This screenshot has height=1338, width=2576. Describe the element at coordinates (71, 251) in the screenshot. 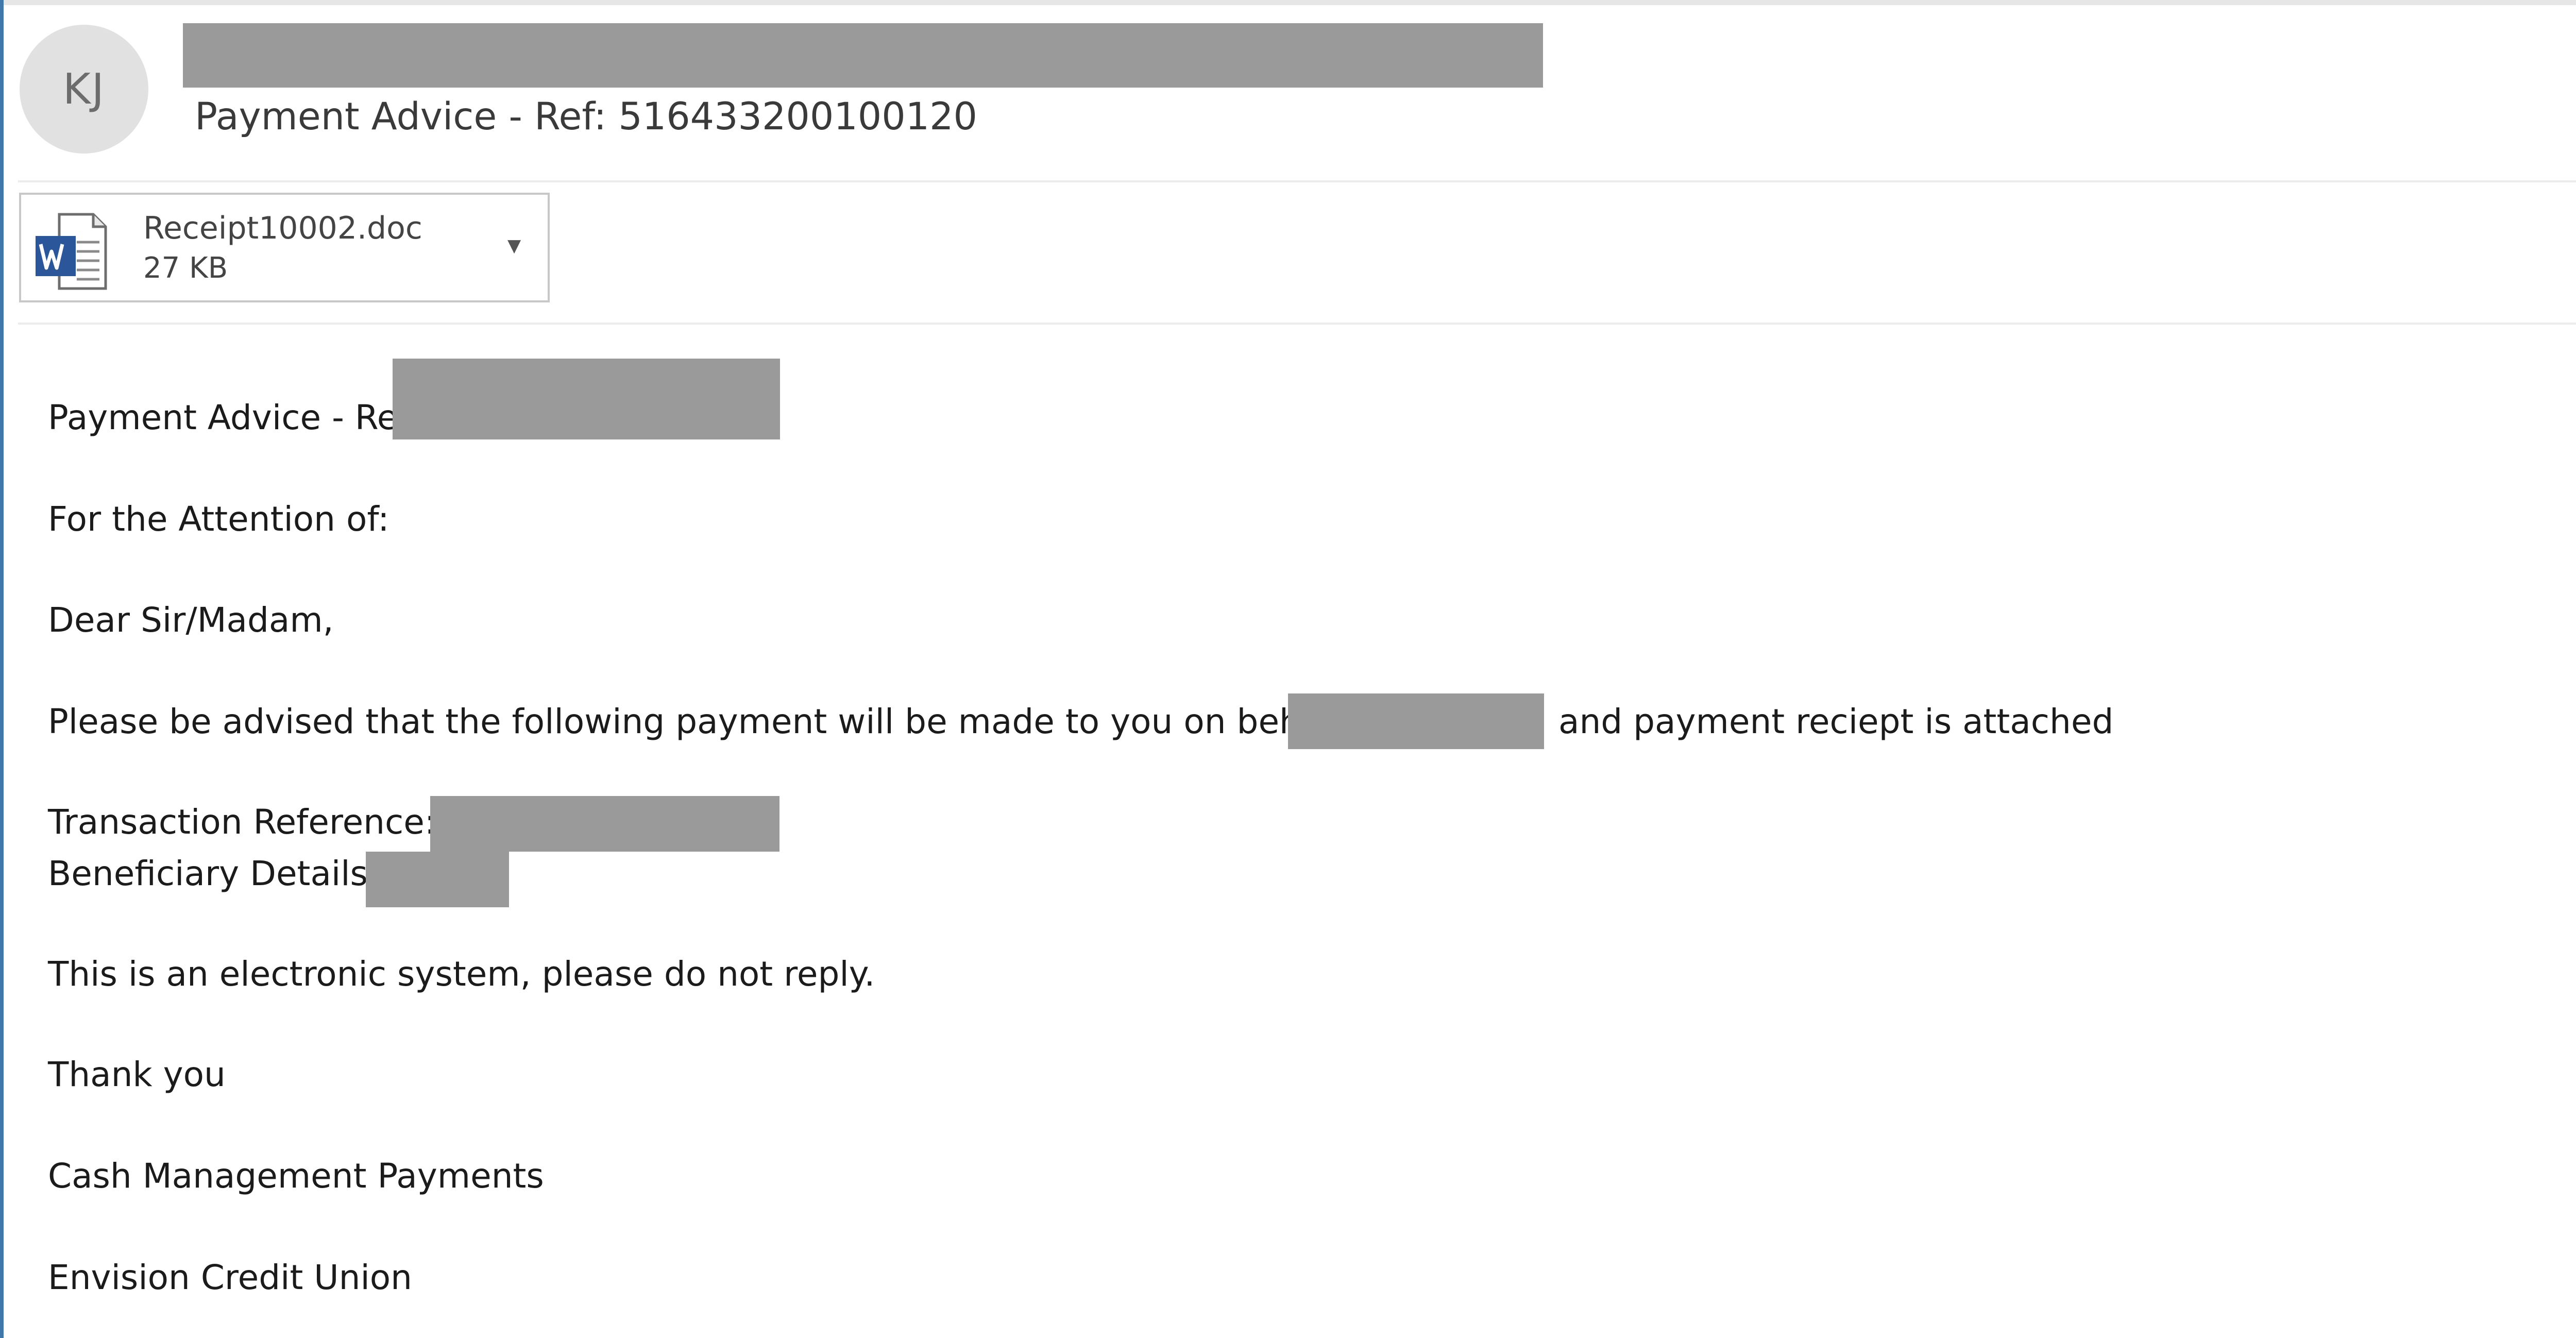

I see `word-document-icon` at that location.